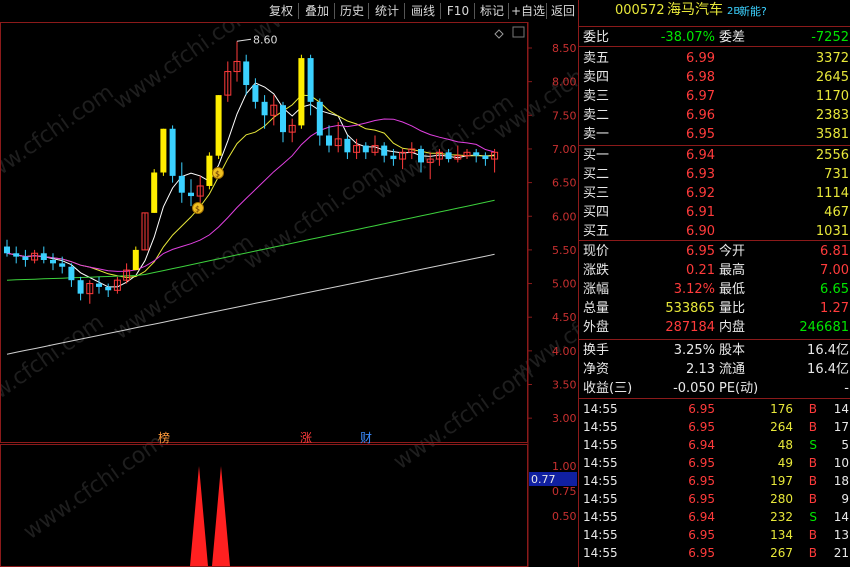 This screenshot has height=567, width=850. I want to click on tick-count: 17, so click(841, 427).